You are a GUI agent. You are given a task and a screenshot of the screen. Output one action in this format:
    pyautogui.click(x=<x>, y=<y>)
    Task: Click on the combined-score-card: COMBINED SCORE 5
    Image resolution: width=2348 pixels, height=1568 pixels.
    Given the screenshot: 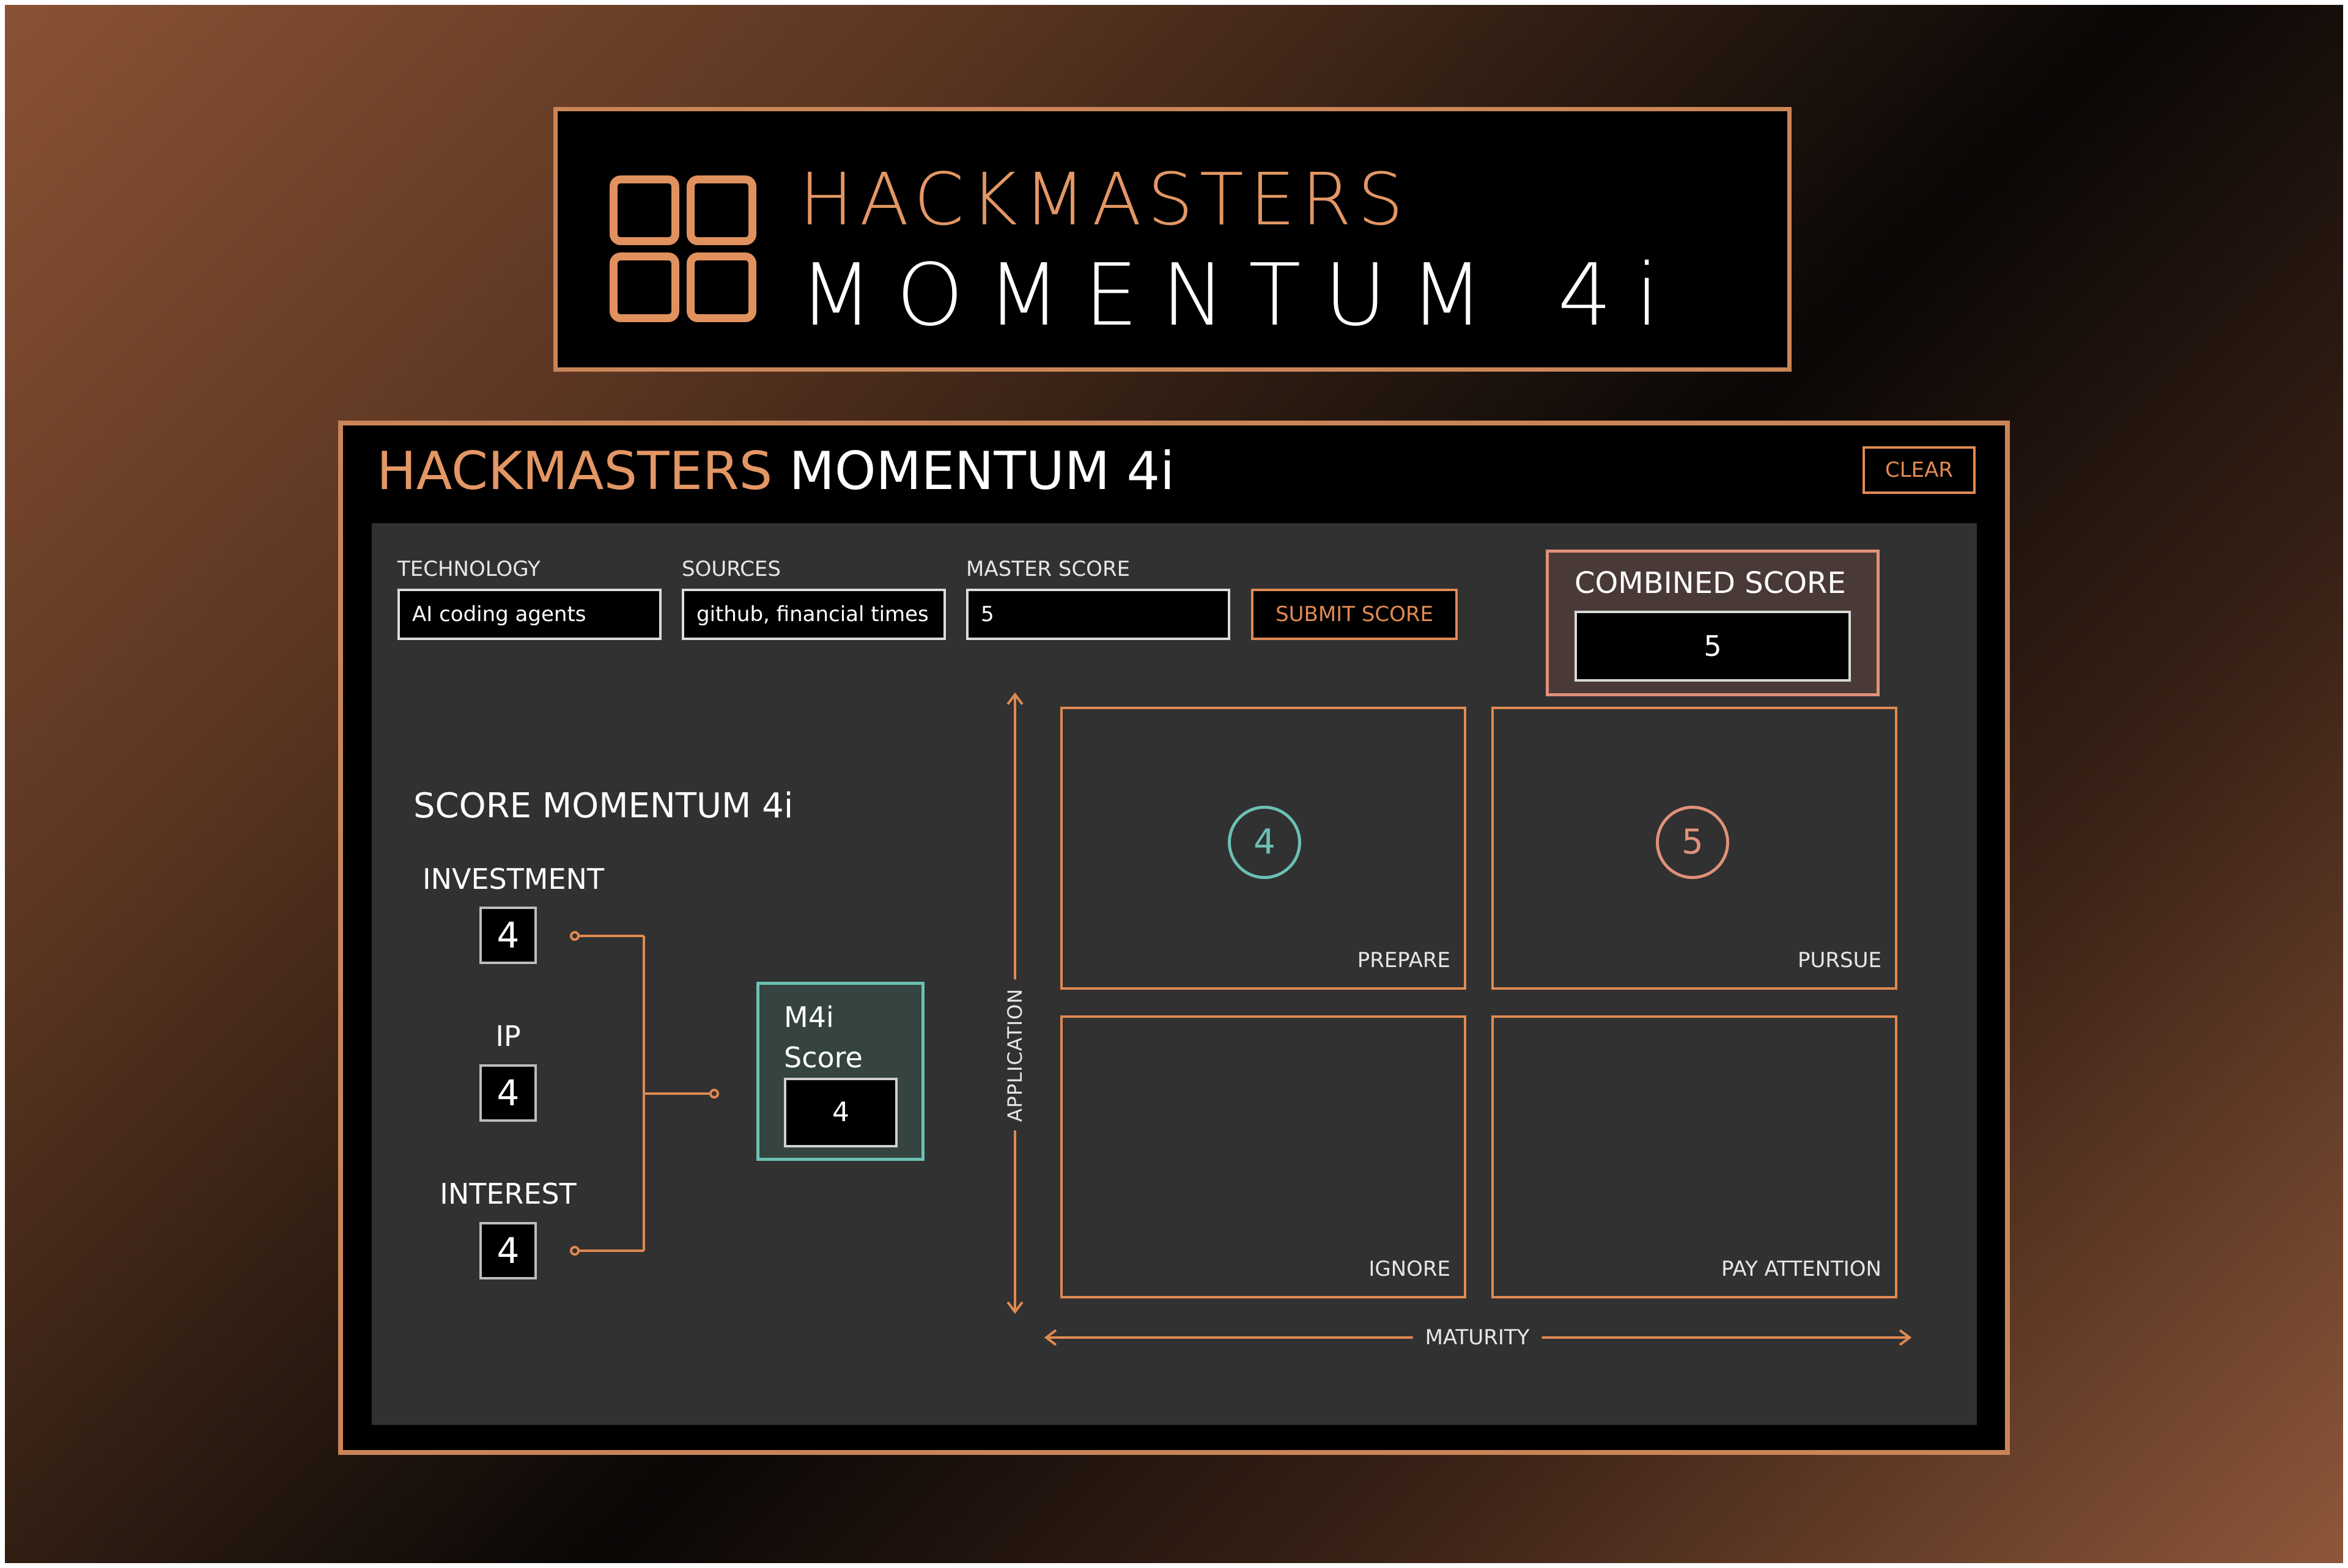 What is the action you would take?
    pyautogui.click(x=1713, y=623)
    